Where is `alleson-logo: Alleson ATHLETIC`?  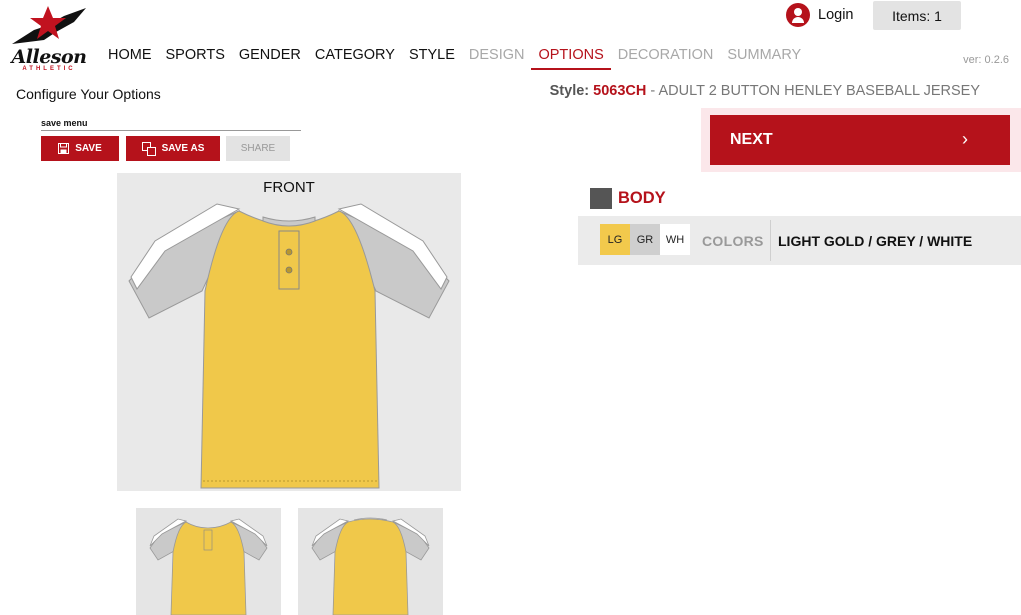
alleson-logo: Alleson ATHLETIC is located at coordinates (47, 38).